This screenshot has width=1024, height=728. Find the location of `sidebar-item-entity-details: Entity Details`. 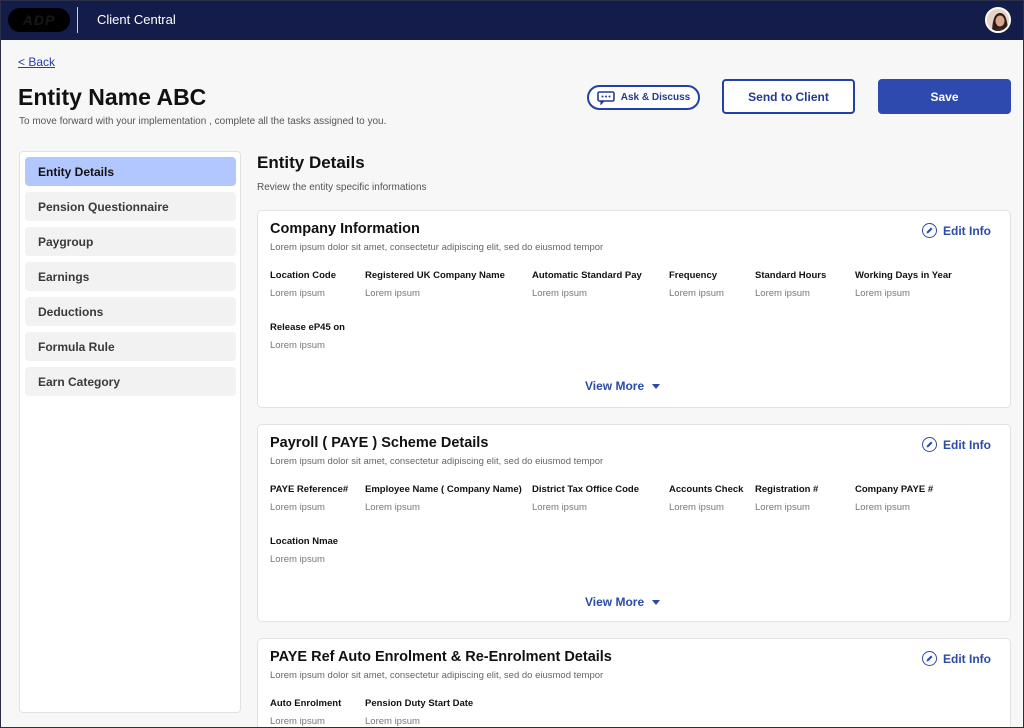

sidebar-item-entity-details: Entity Details is located at coordinates (130, 171).